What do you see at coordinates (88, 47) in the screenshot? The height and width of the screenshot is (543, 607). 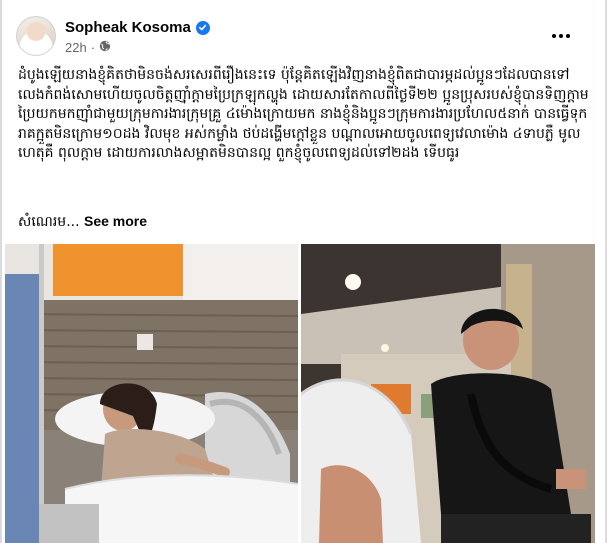 I see `post-meta: 22h ·` at bounding box center [88, 47].